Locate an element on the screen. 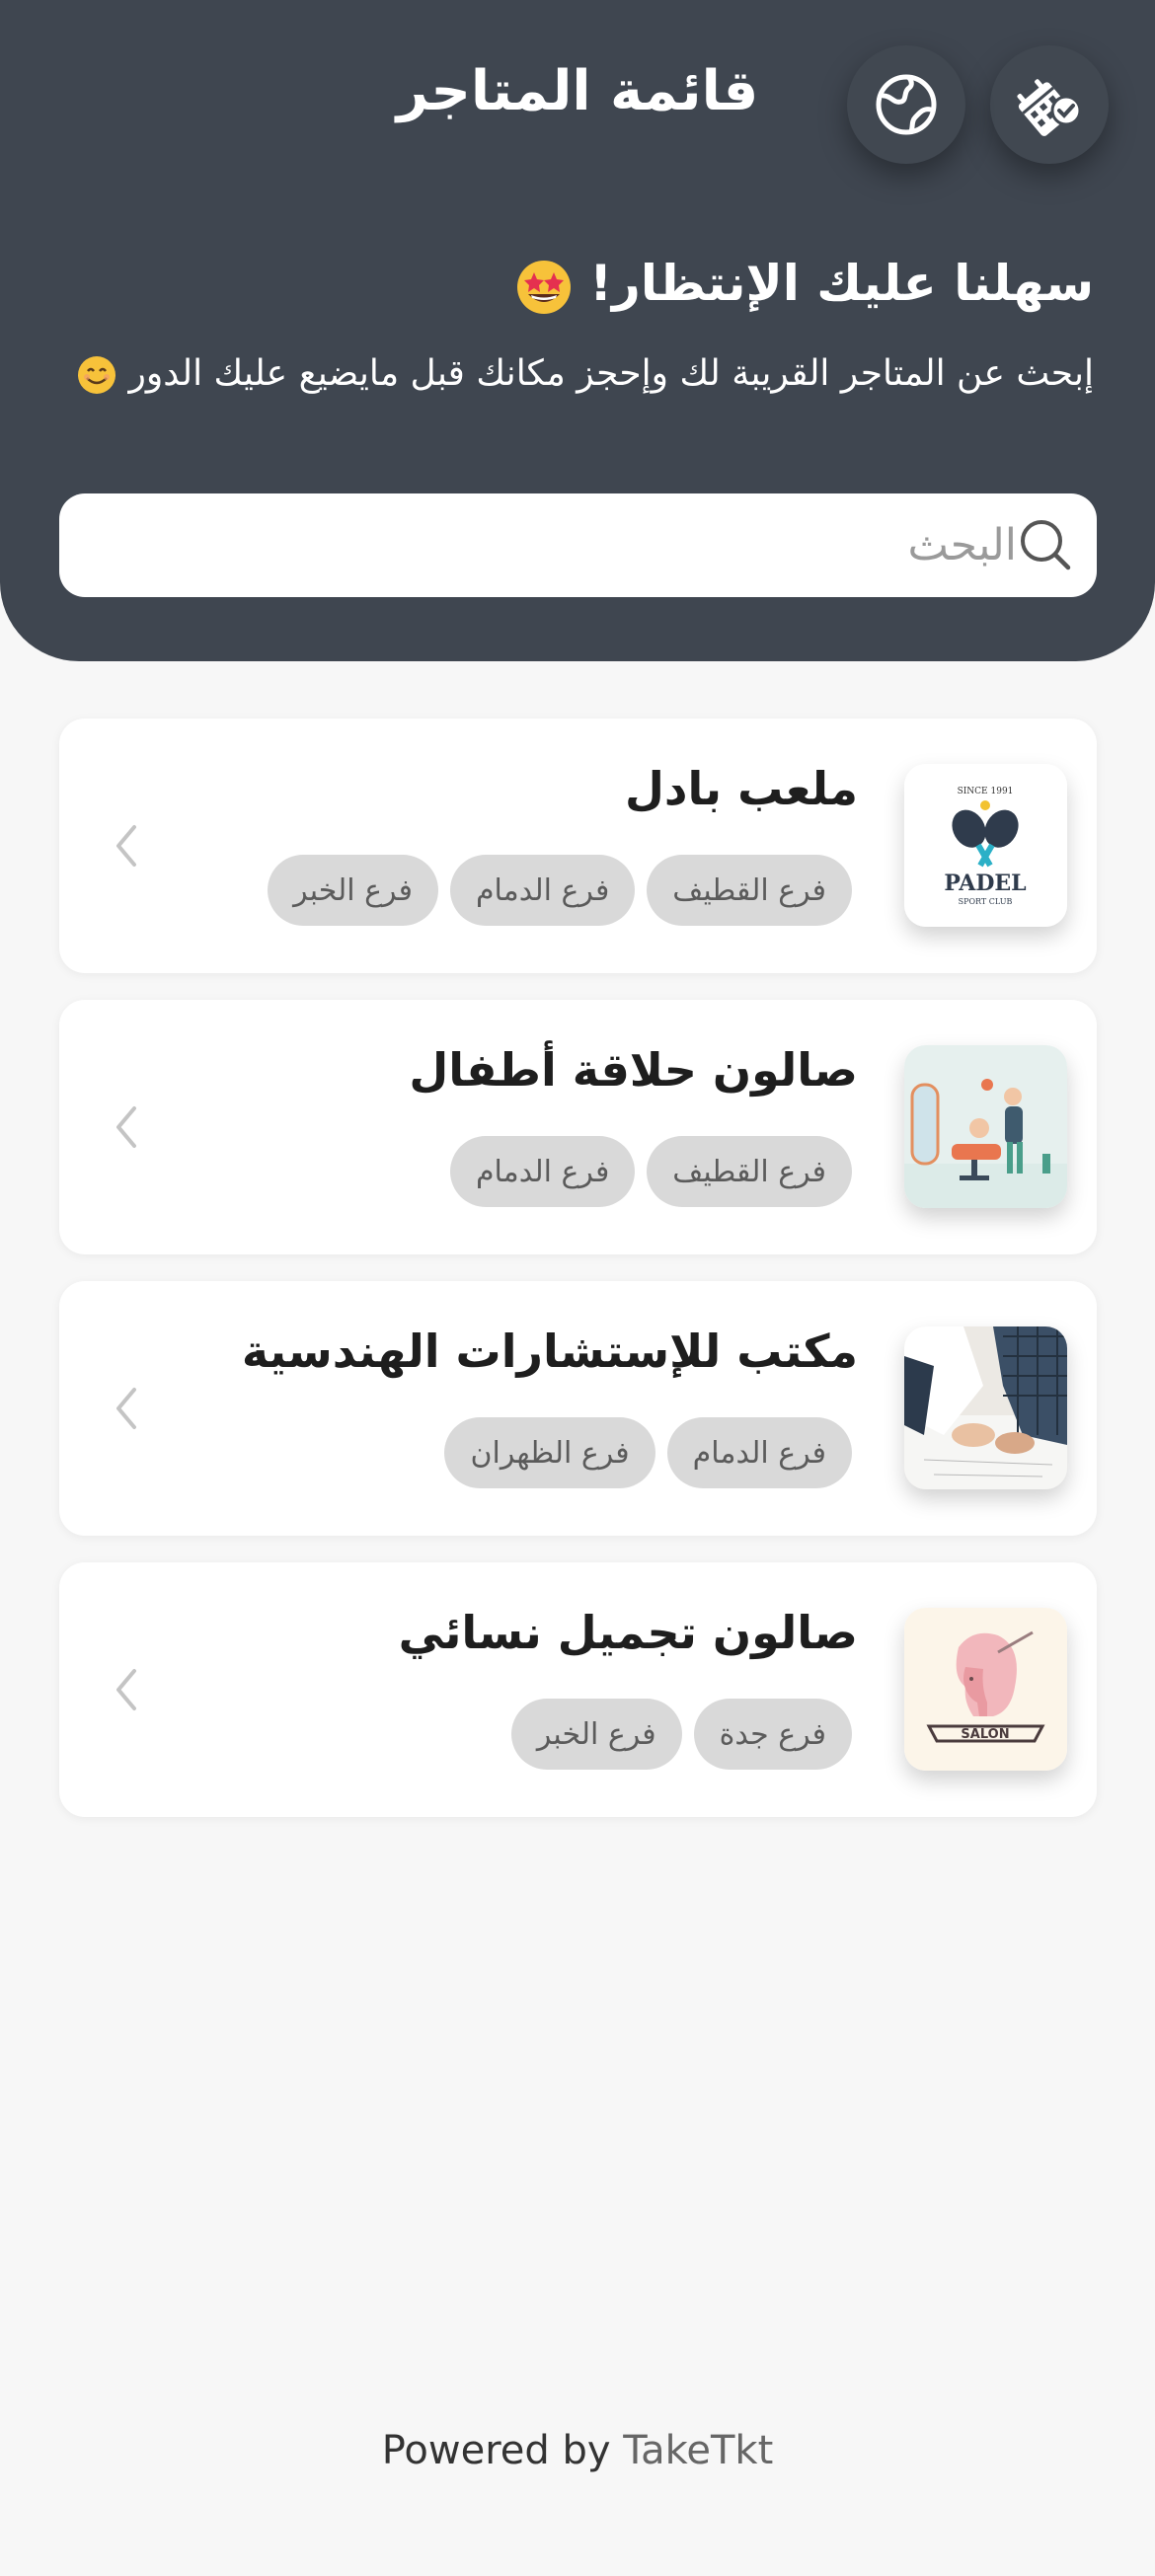  welcome-heading: سهلنا عليك الإنتظار! is located at coordinates (804, 285).